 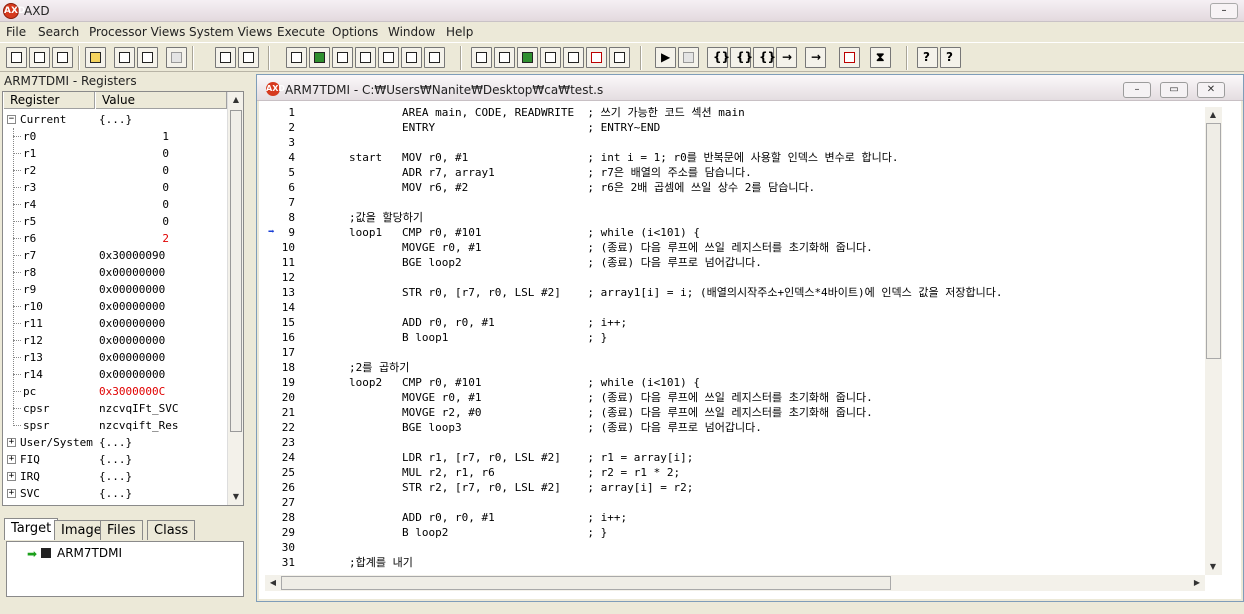 I want to click on source-line: 28 ADD r0, r0, #1 ; i++;, so click(x=735, y=517).